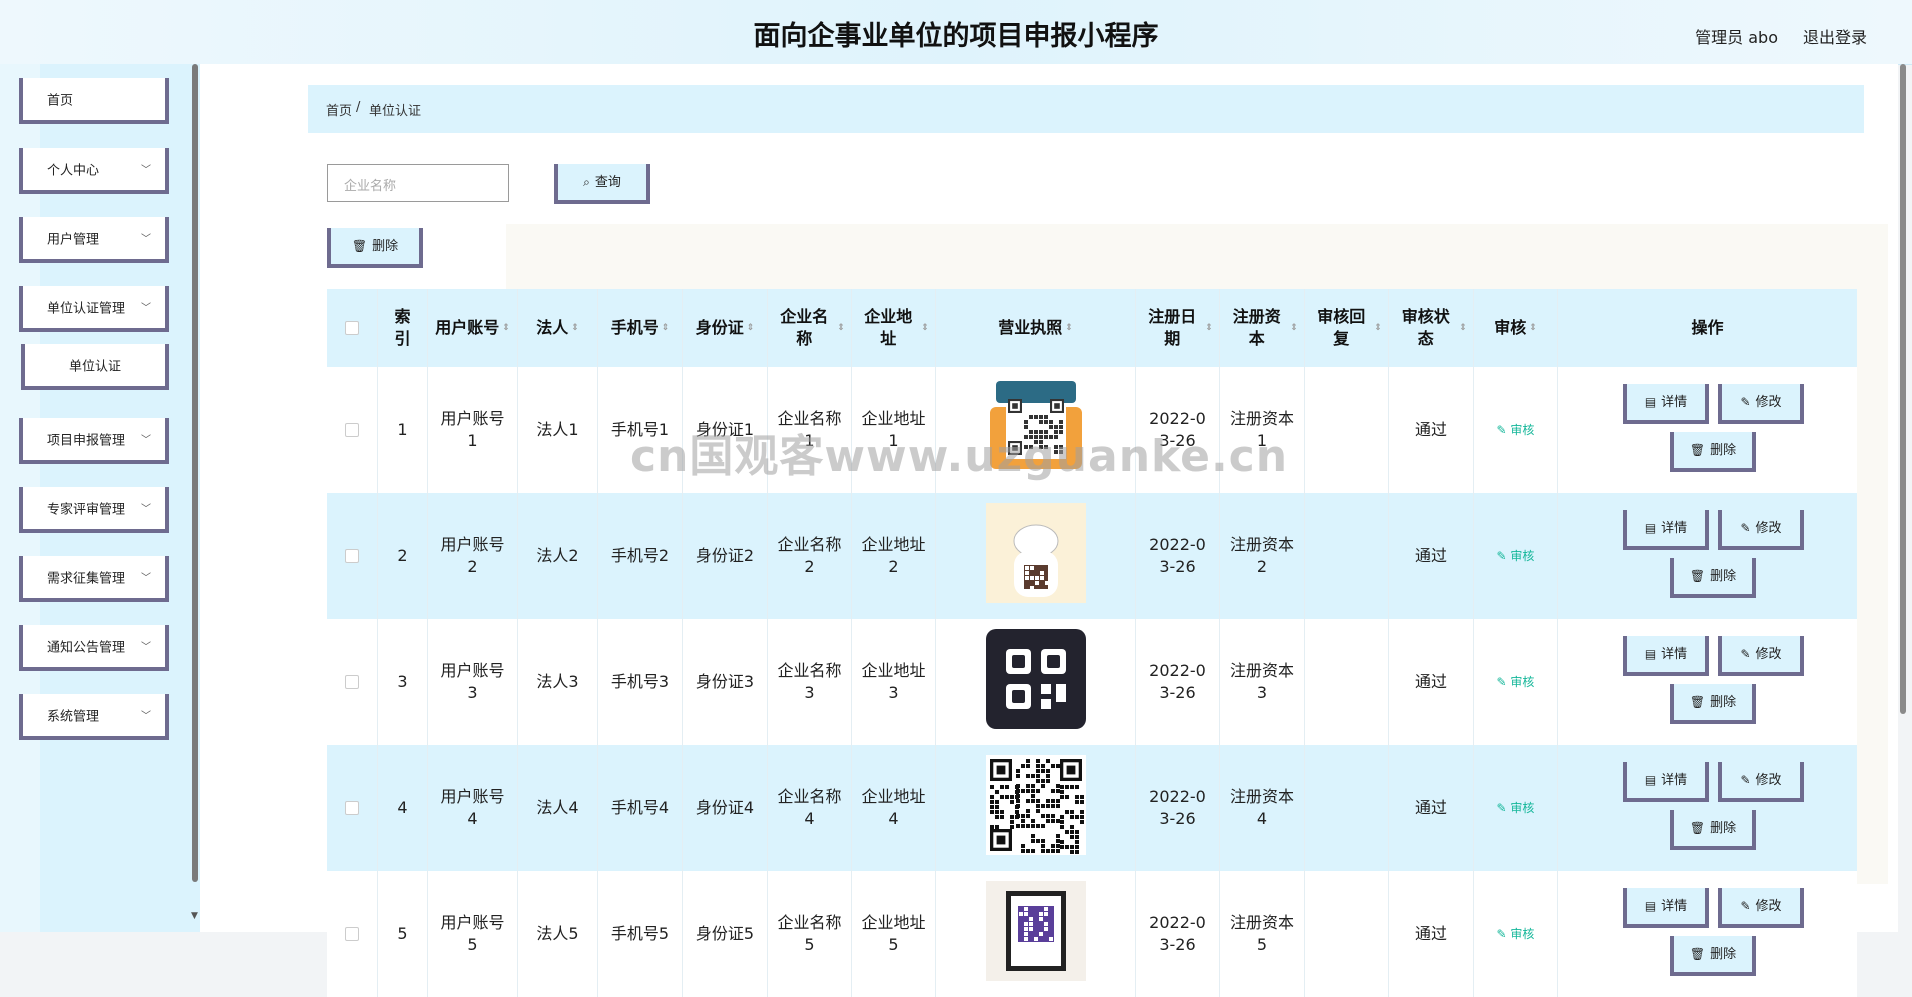 The width and height of the screenshot is (1912, 997). I want to click on sidebar-item-home: 首页, so click(94, 101).